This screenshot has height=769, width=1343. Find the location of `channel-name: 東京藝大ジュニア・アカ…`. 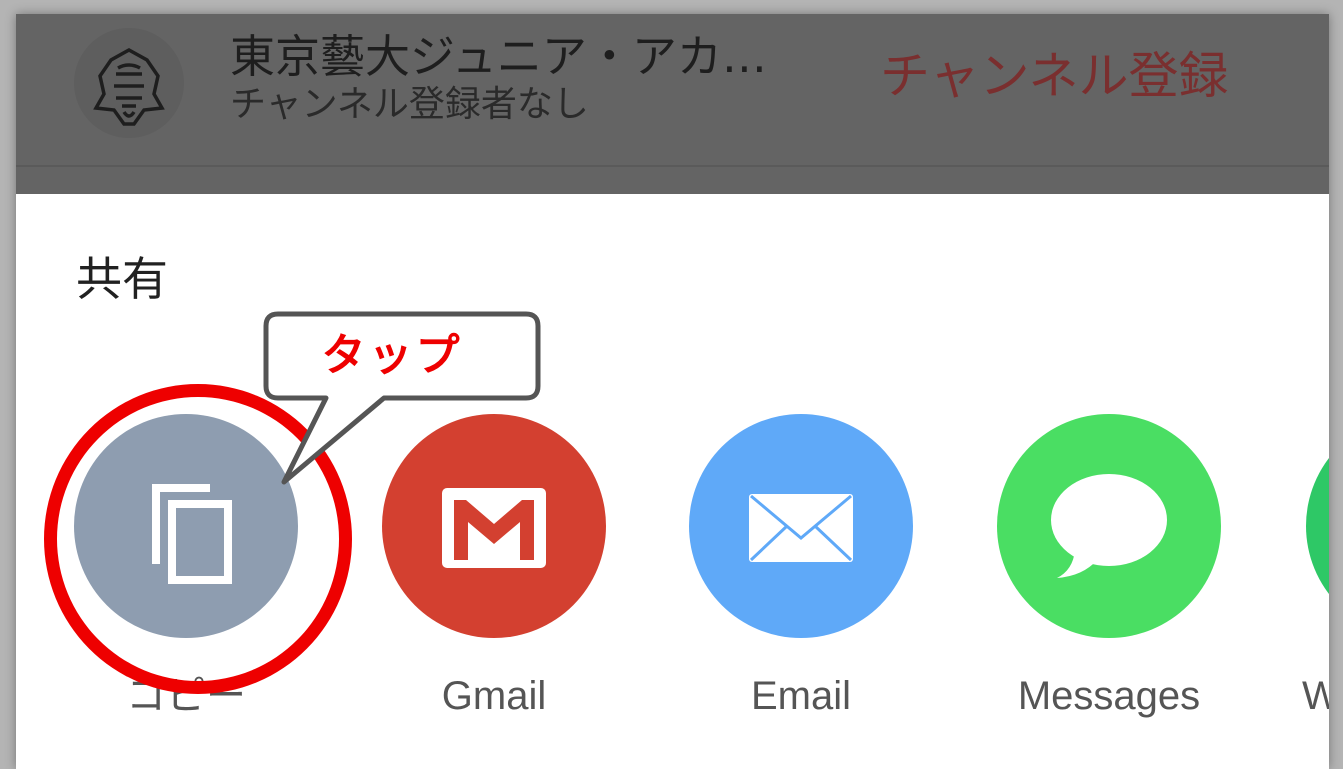

channel-name: 東京藝大ジュニア・アカ… is located at coordinates (498, 56).